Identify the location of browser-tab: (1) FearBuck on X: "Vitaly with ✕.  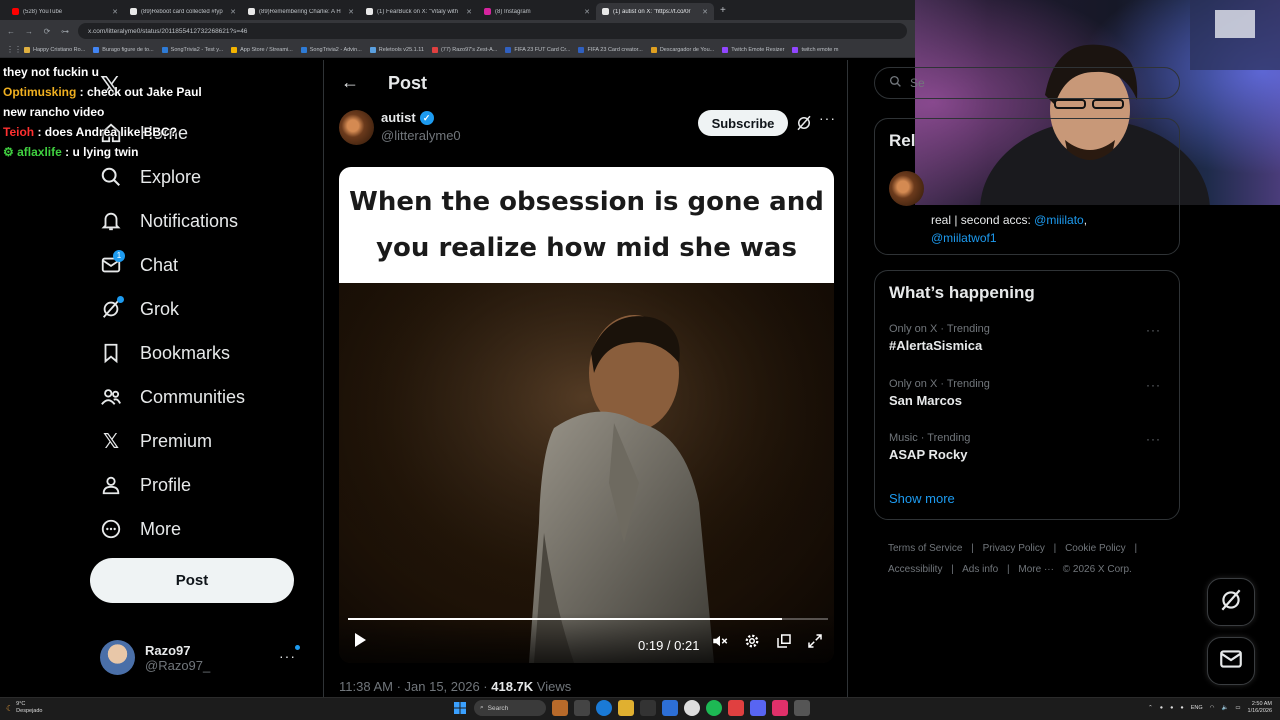
(419, 11).